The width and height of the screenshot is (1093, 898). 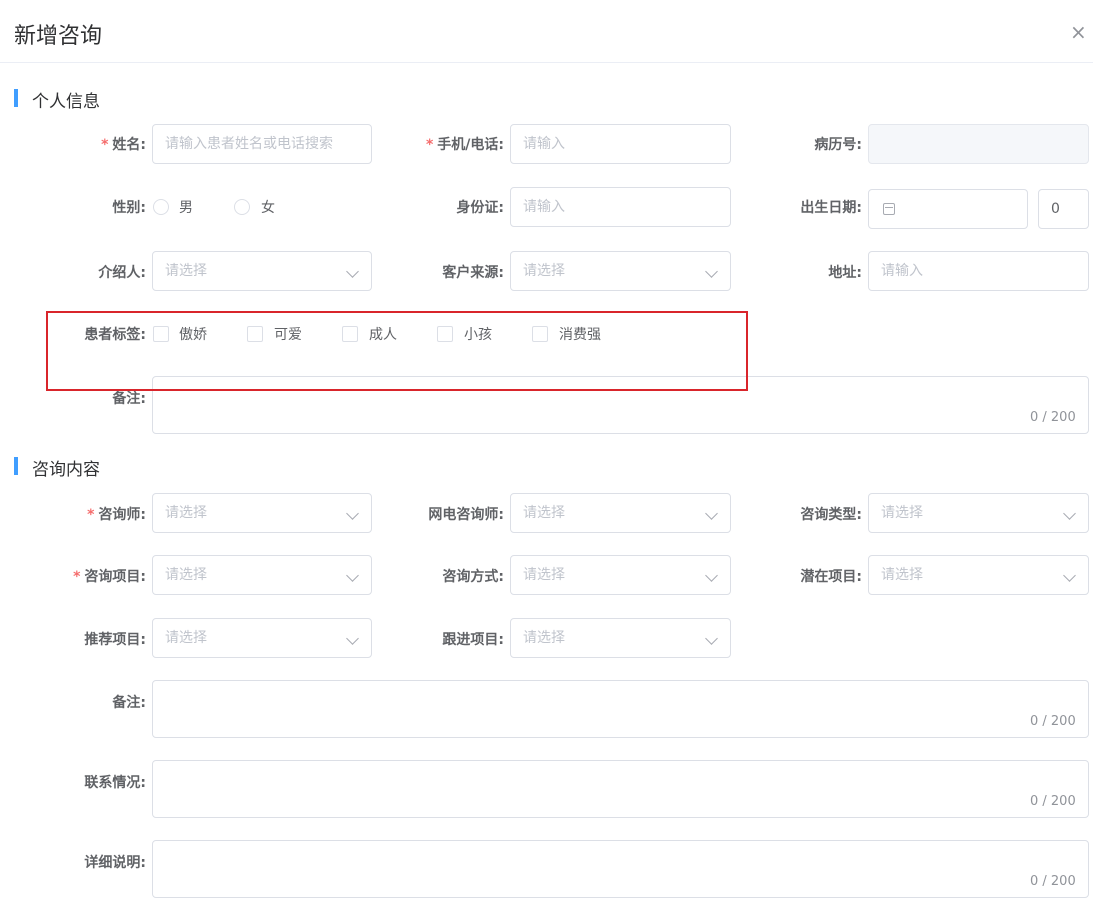 I want to click on age-input: 0, so click(x=1063, y=209).